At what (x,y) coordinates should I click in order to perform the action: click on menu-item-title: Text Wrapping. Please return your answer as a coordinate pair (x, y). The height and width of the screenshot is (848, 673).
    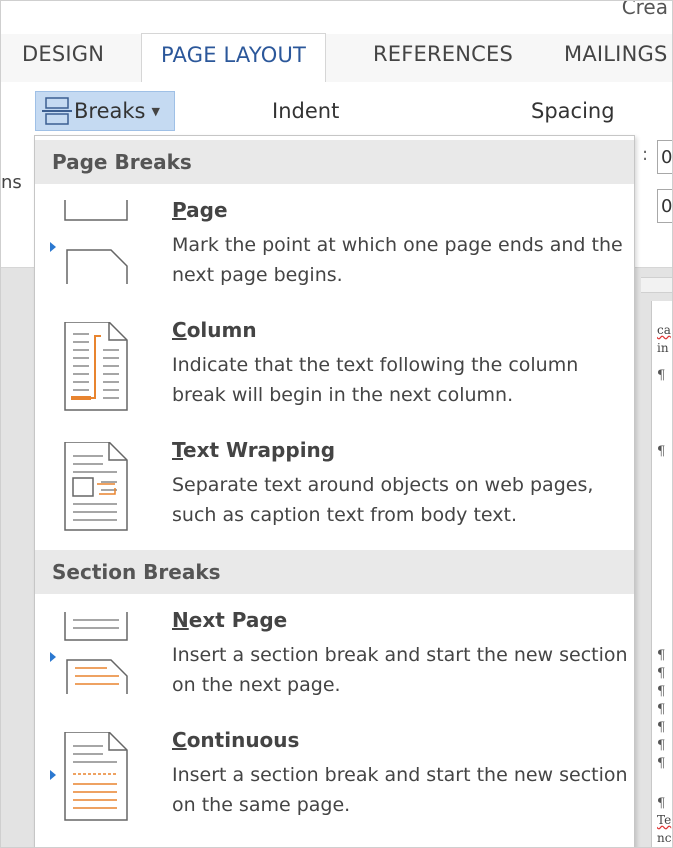
    Looking at the image, I should click on (254, 450).